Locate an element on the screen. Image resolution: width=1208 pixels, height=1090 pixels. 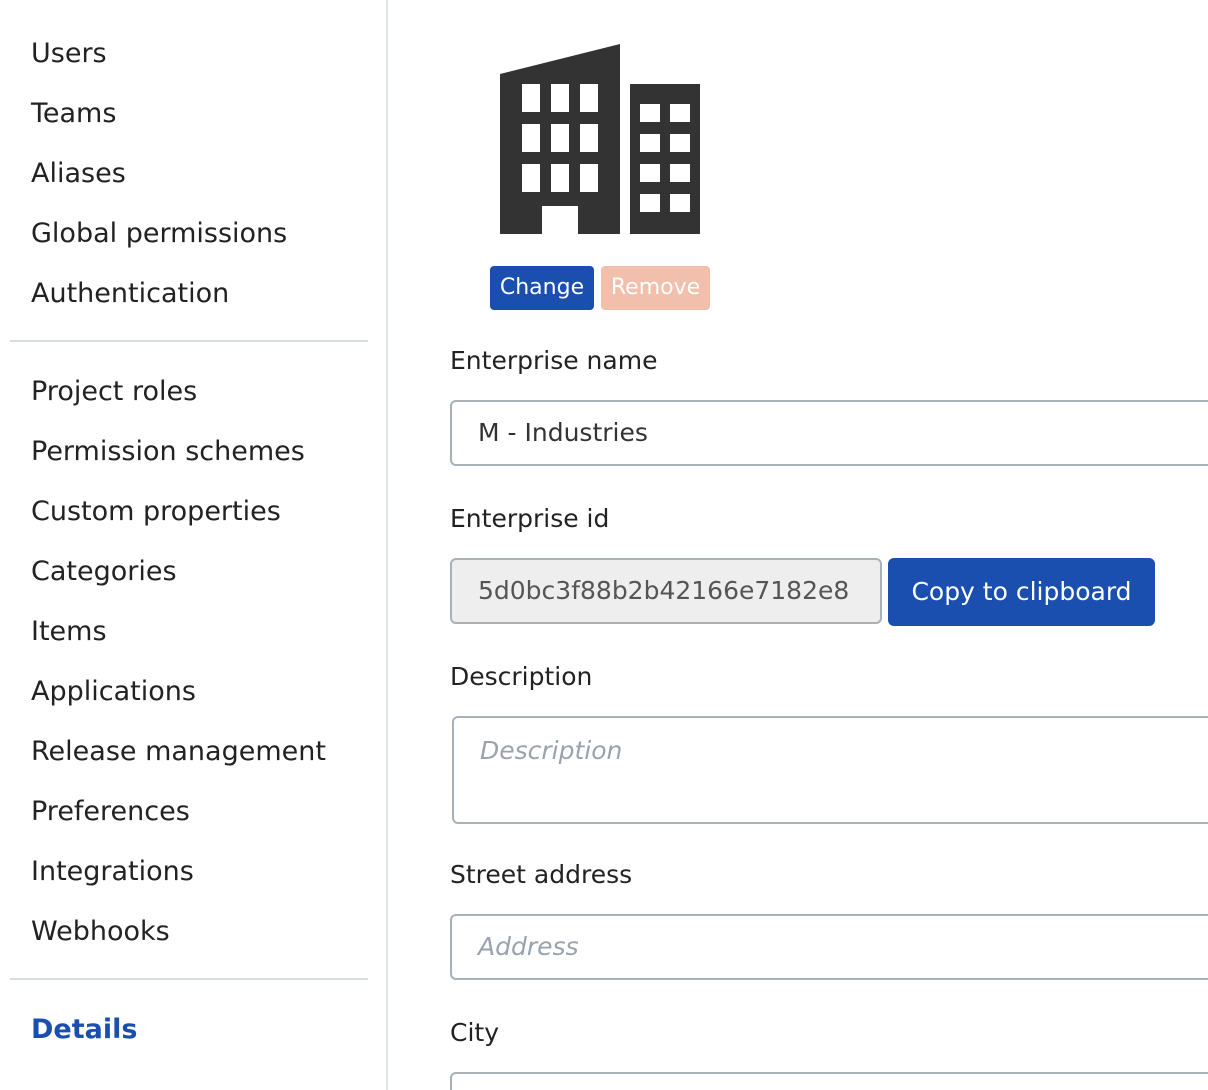
sidebar-item-categories: Categories is located at coordinates (104, 572).